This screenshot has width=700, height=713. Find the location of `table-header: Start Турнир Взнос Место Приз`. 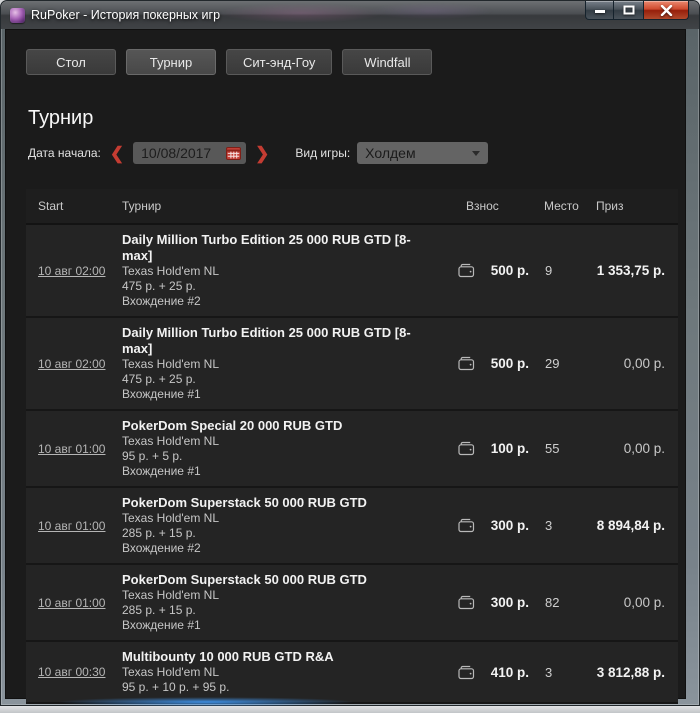

table-header: Start Турнир Взнос Место Приз is located at coordinates (352, 207).